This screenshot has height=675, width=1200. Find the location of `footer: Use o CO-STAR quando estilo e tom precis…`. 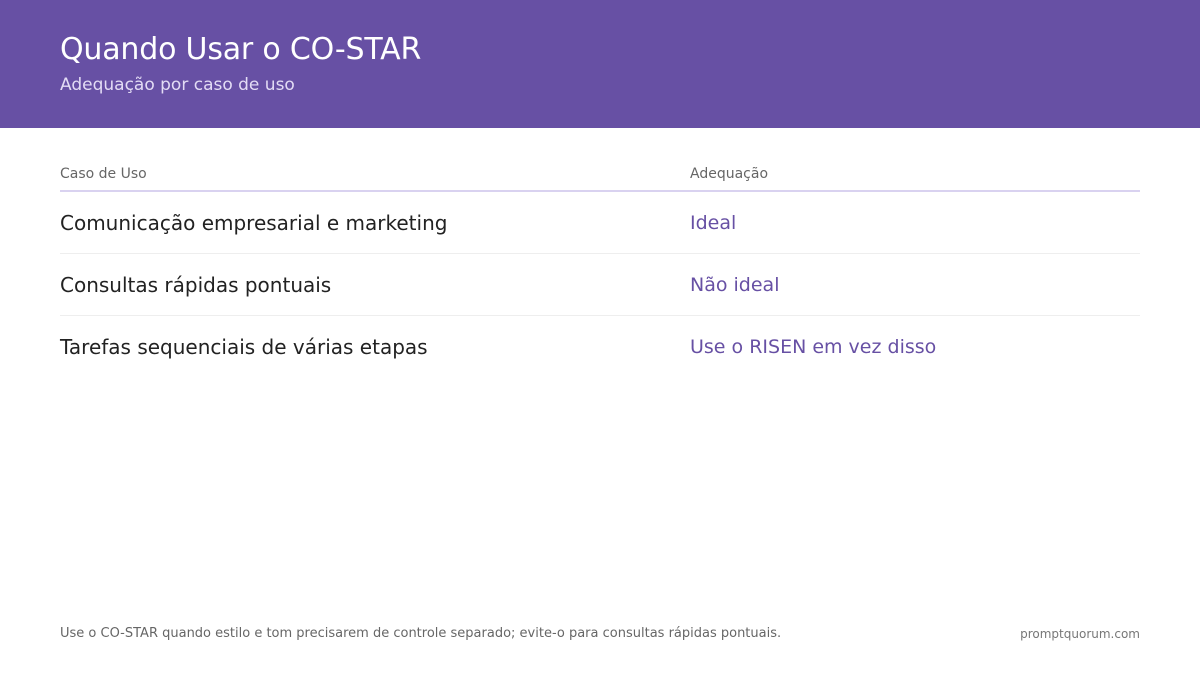

footer: Use o CO-STAR quando estilo e tom precis… is located at coordinates (600, 634).